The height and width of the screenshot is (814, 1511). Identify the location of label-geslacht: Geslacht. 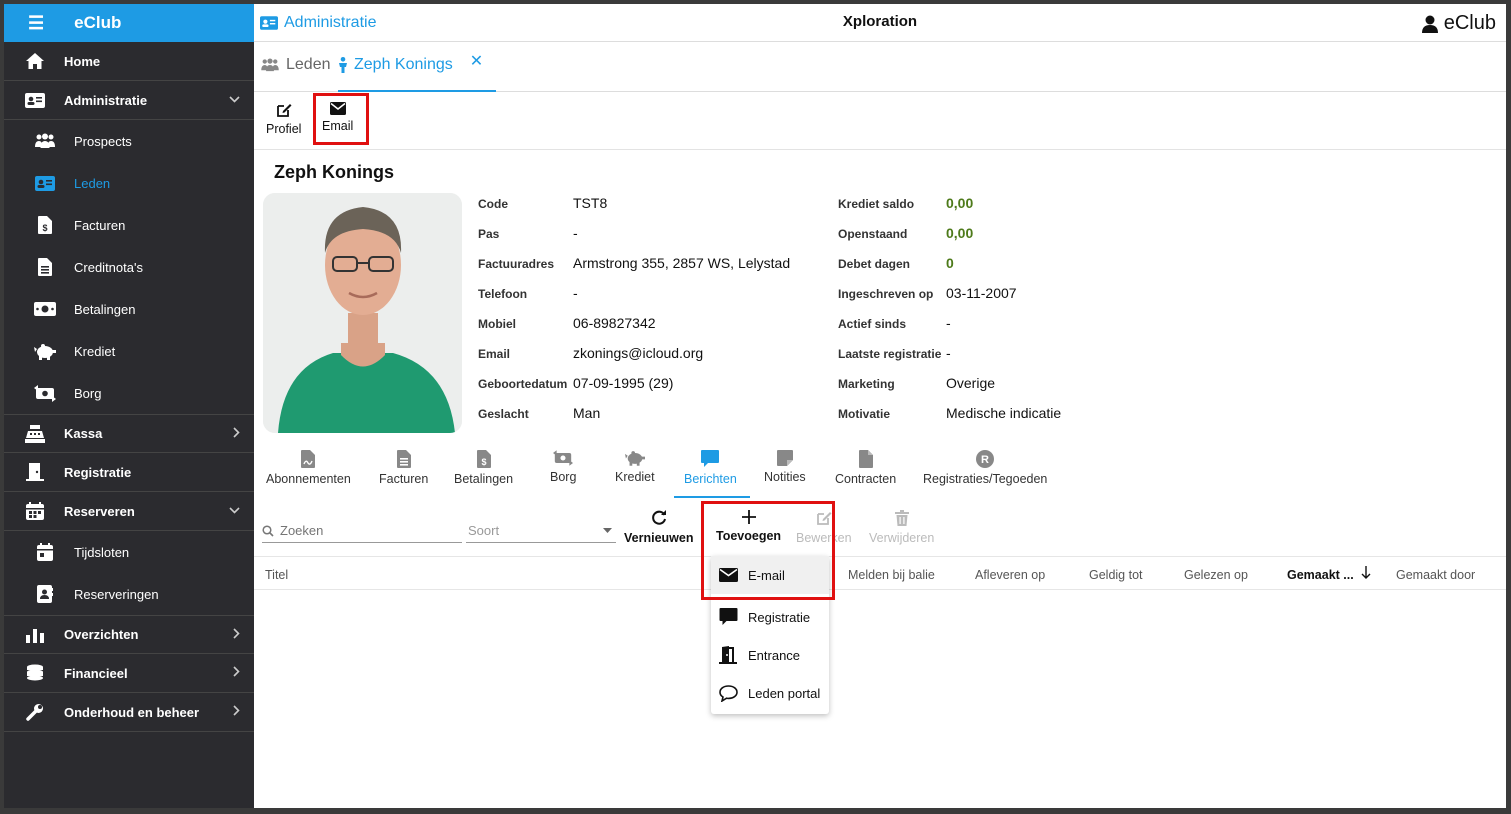
(503, 414).